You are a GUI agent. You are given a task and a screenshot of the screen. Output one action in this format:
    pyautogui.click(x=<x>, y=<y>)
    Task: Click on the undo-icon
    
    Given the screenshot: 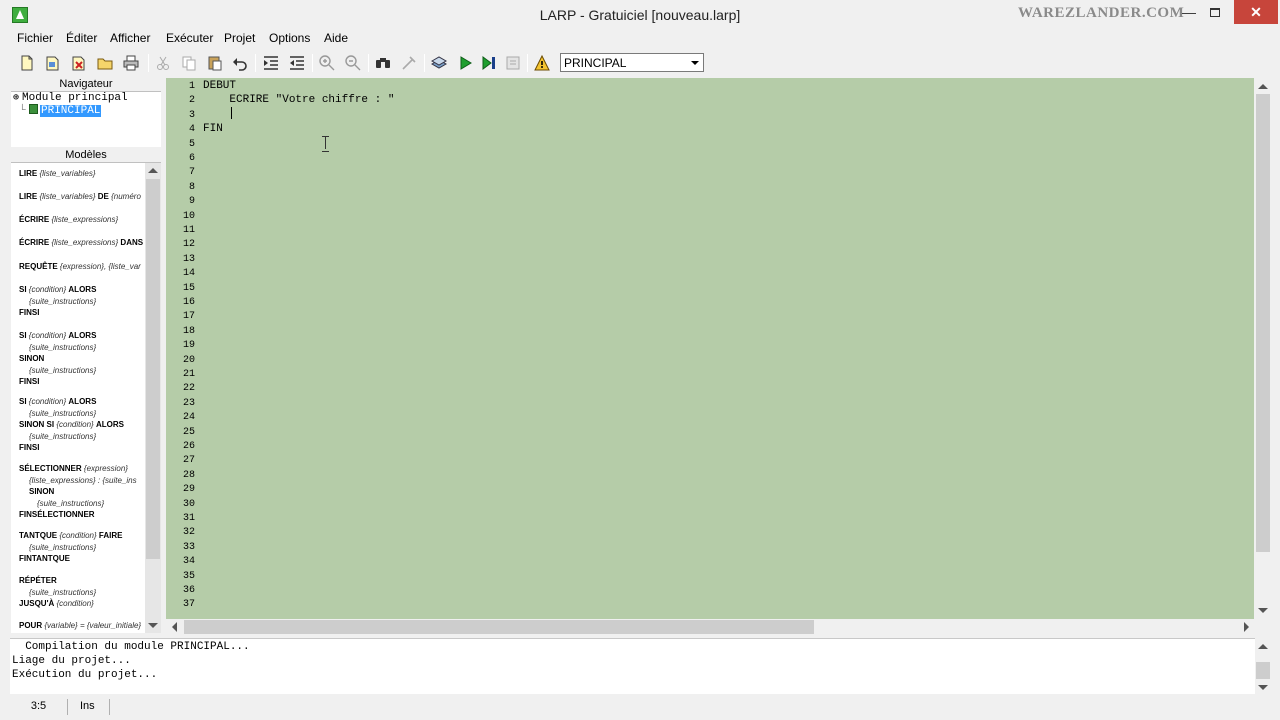 What is the action you would take?
    pyautogui.click(x=240, y=63)
    